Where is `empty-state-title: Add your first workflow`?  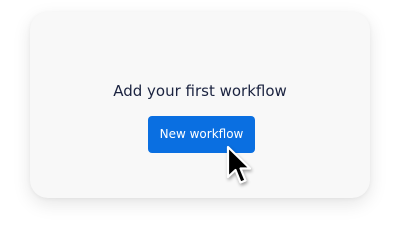
empty-state-title: Add your first workflow is located at coordinates (200, 91).